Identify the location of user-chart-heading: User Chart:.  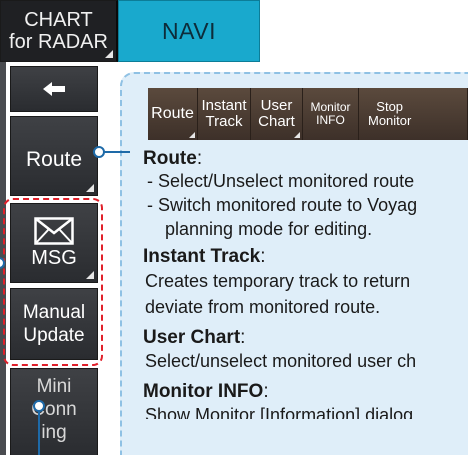
(194, 337).